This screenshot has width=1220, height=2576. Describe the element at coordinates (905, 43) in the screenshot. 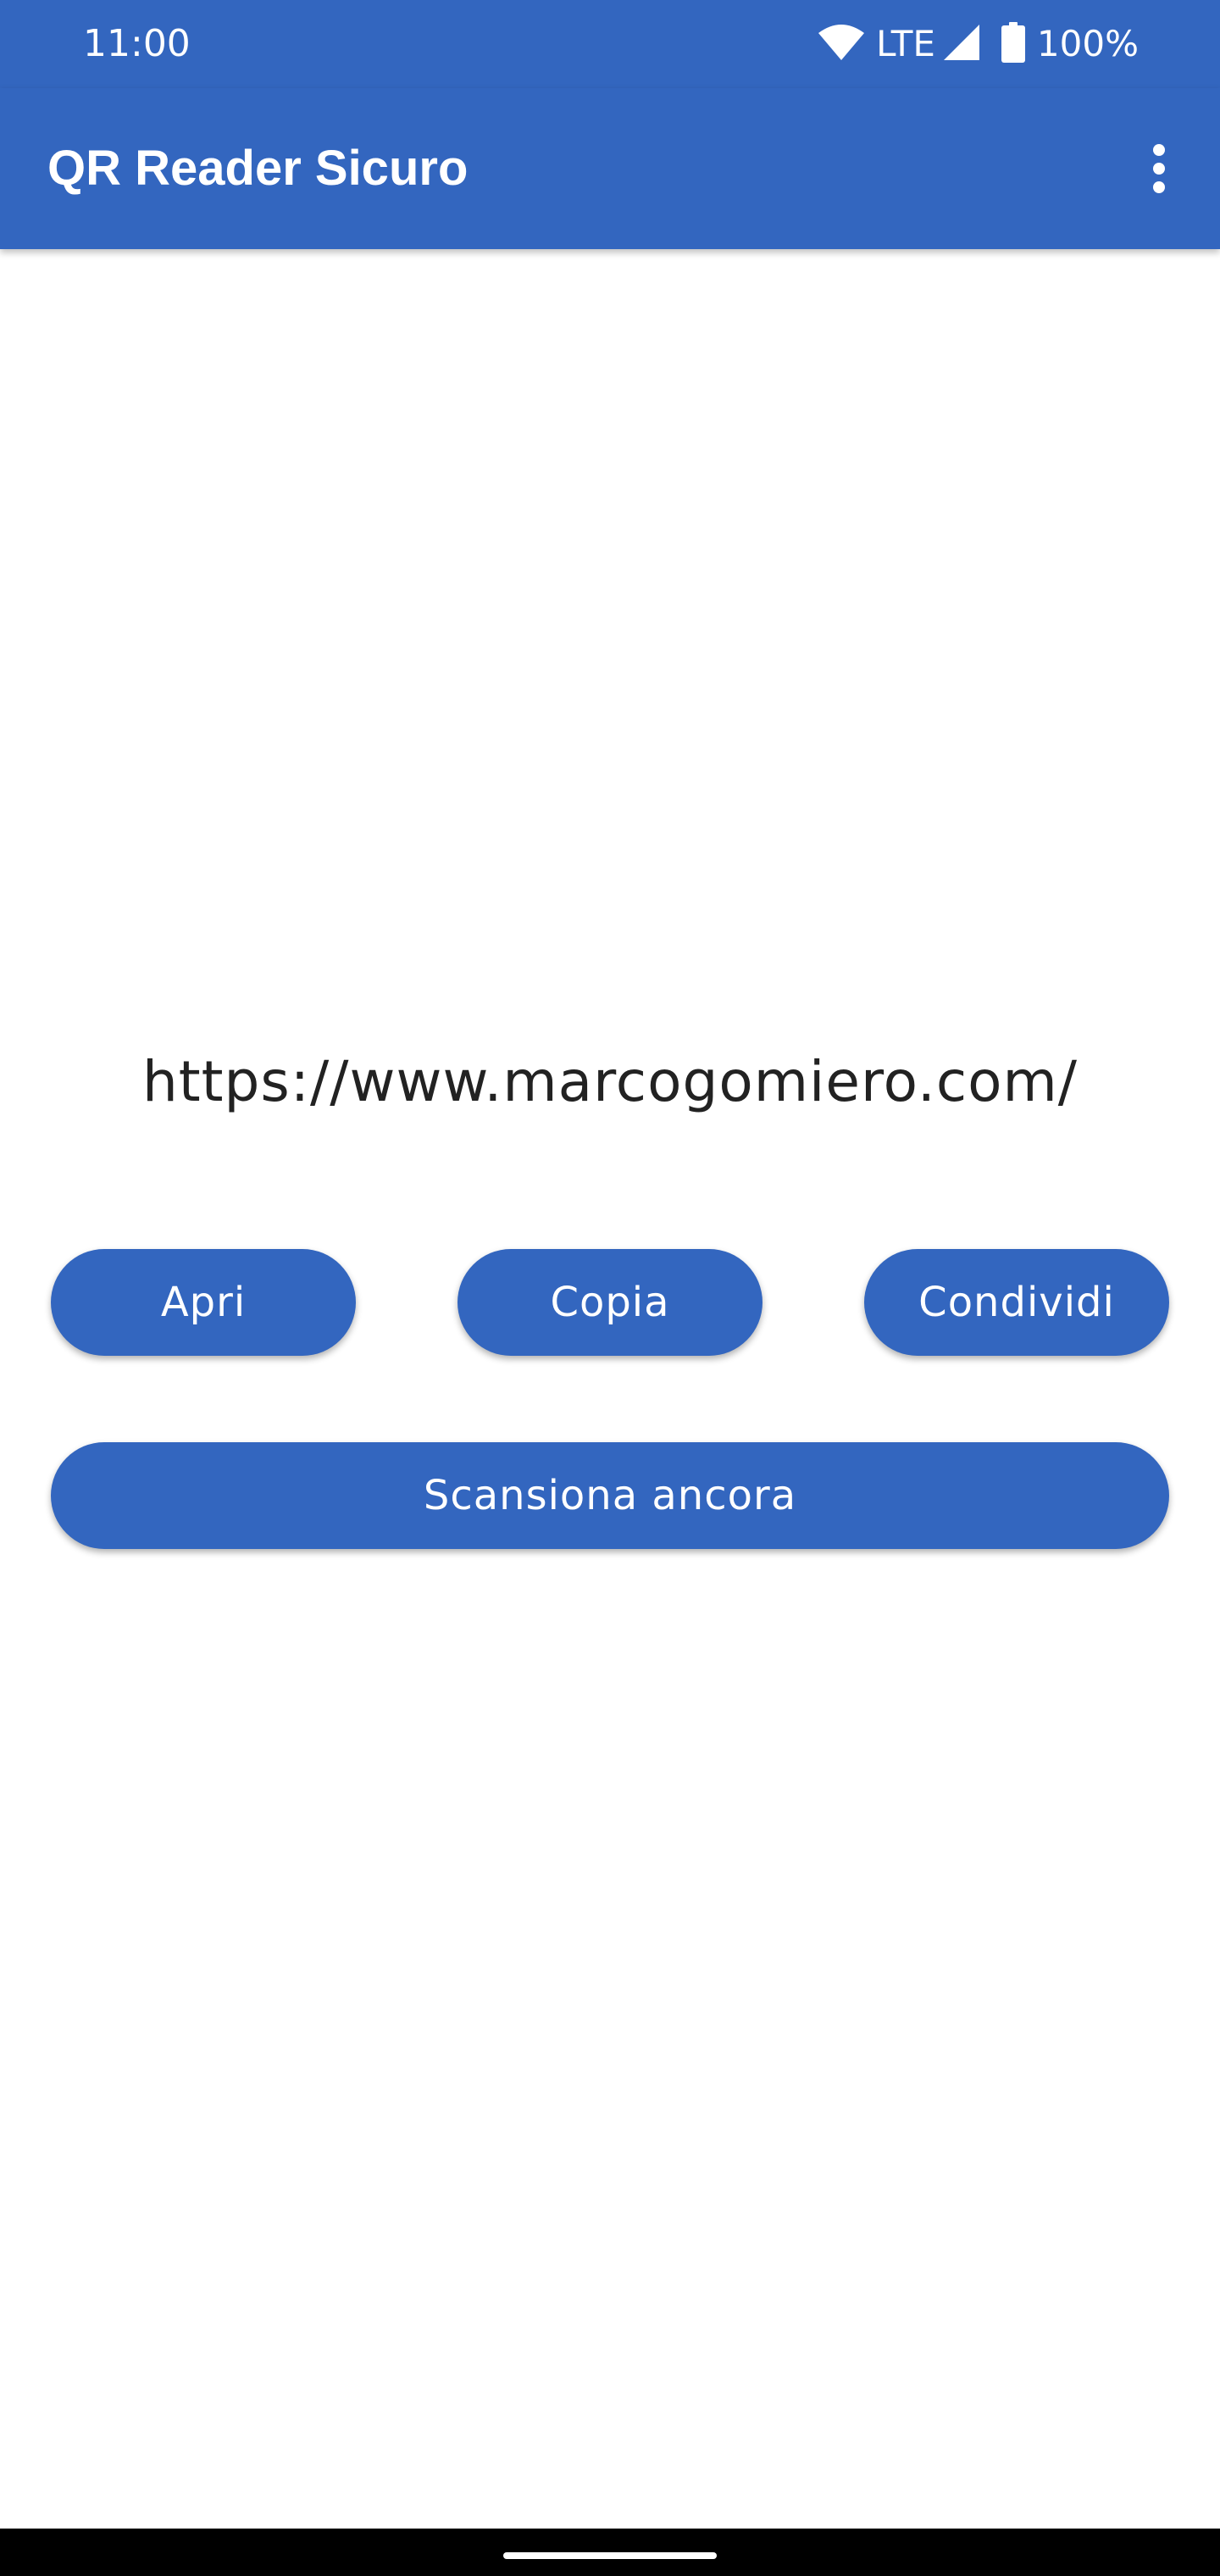

I see `network-type: LTE` at that location.